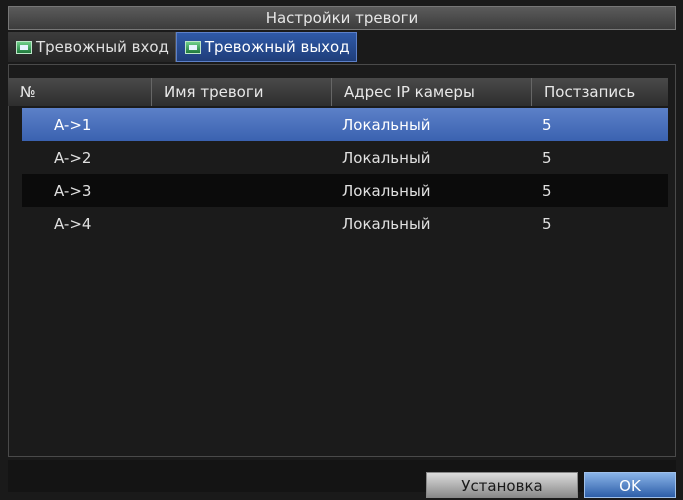  I want to click on table-row: A->3 Локальный 5, so click(345, 190).